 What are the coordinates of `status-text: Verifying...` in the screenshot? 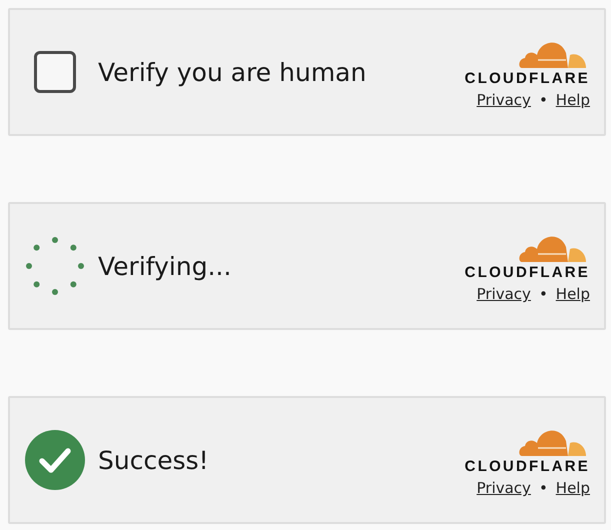 It's located at (165, 266).